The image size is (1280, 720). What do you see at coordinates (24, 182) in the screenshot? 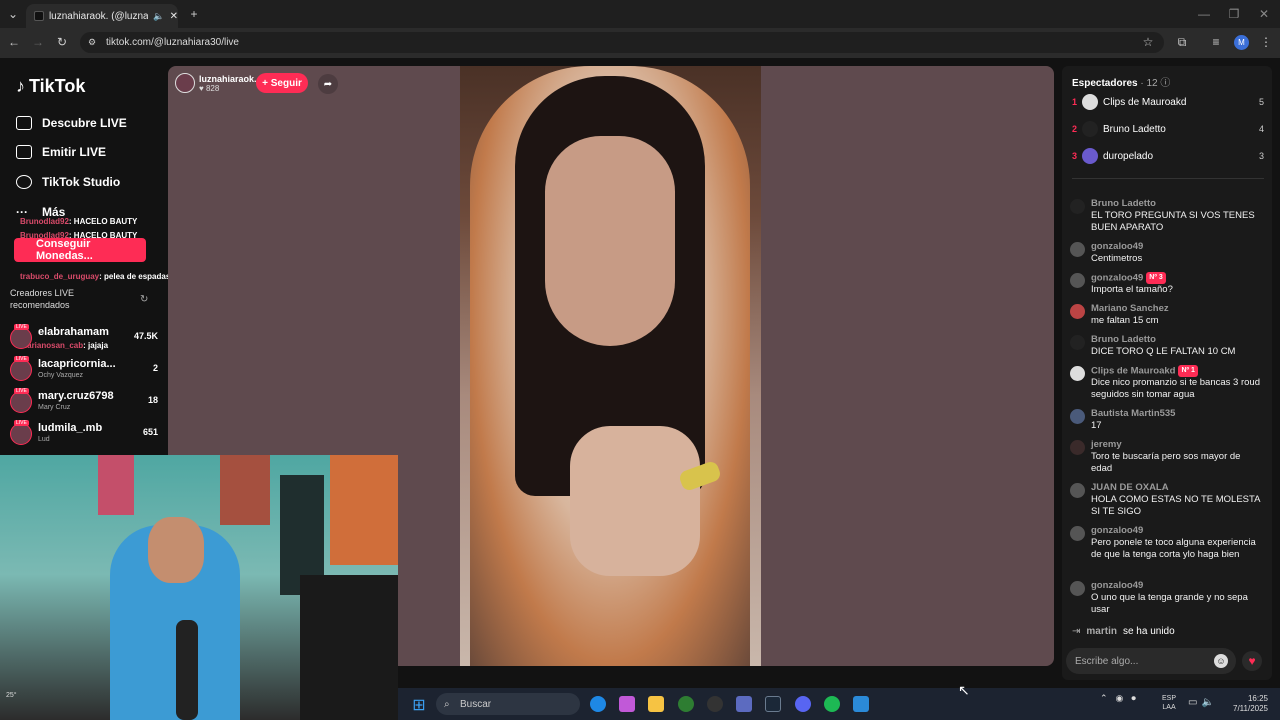
I see `studio-icon` at bounding box center [24, 182].